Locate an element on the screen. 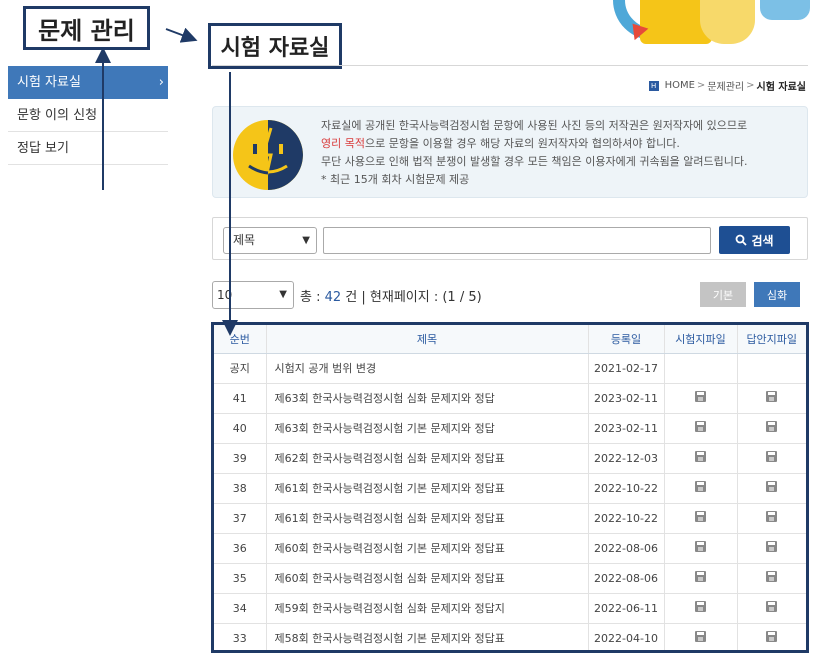 The image size is (822, 663). row-title-link: 제61회 한국사능력검정시험 기본 문제지와 정답표 is located at coordinates (427, 488).